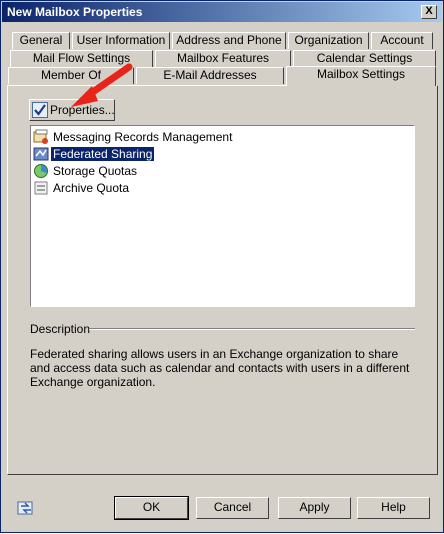 The image size is (444, 534). Describe the element at coordinates (328, 40) in the screenshot. I see `tab-organization: Organization` at that location.